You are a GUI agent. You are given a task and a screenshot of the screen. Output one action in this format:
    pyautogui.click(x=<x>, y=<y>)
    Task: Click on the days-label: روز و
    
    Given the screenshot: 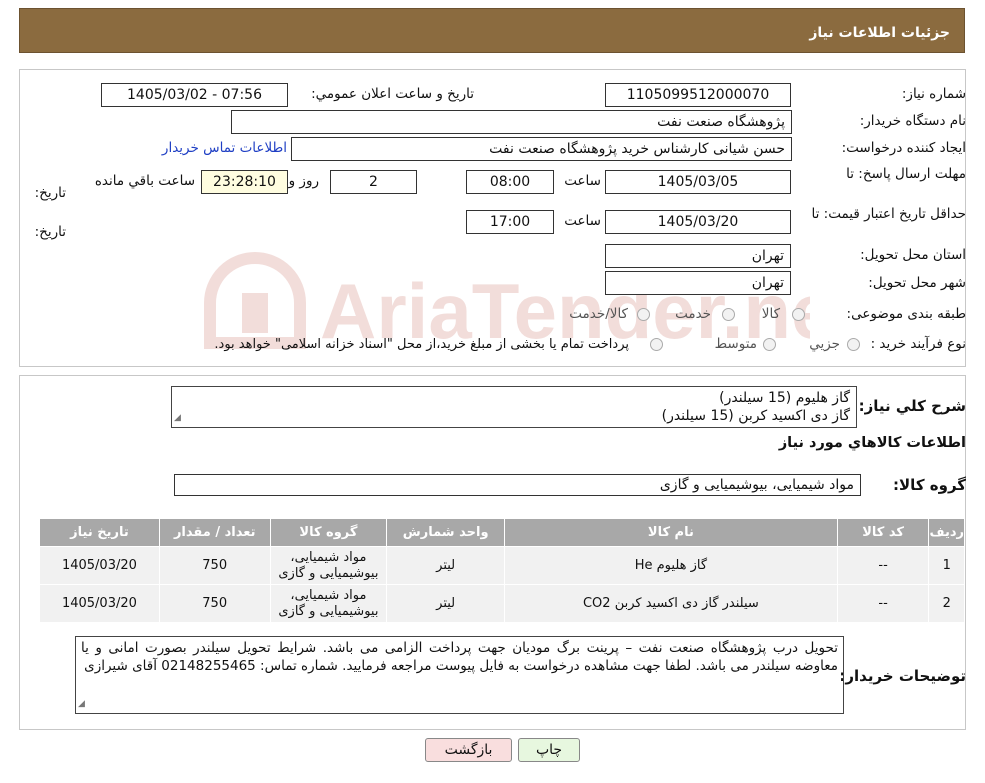 What is the action you would take?
    pyautogui.click(x=303, y=181)
    